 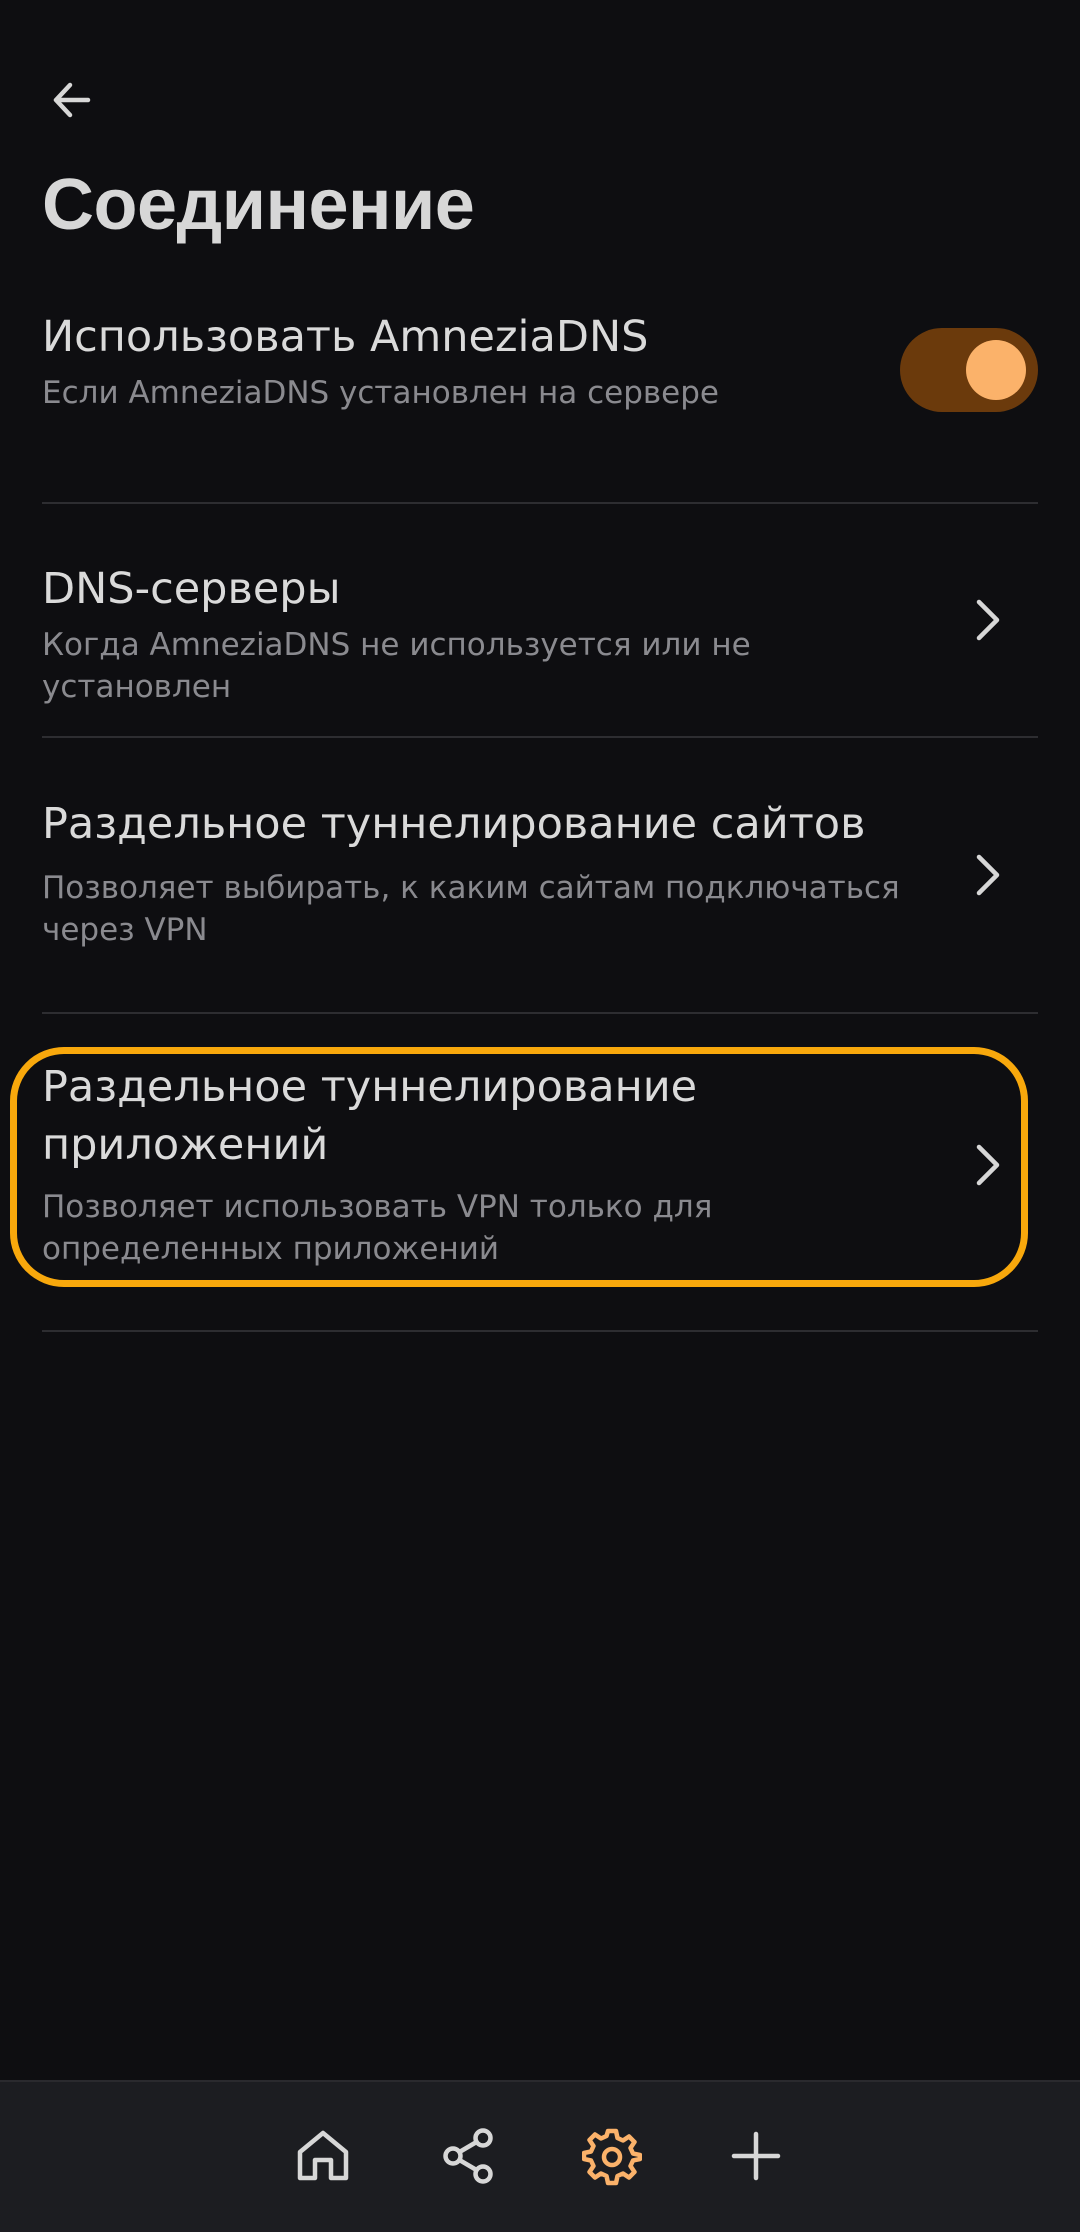 I want to click on share-icon, so click(x=468, y=2156).